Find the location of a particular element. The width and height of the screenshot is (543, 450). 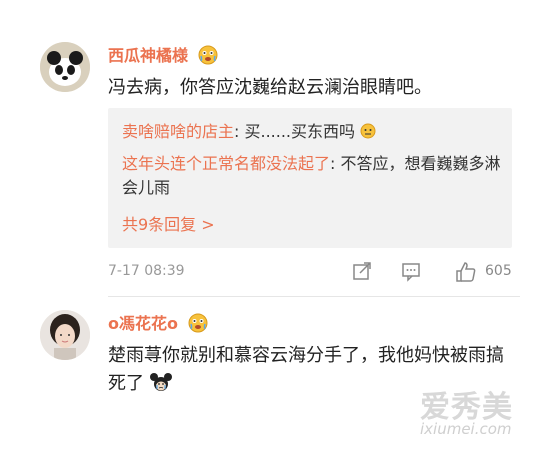

username: o馮花花o is located at coordinates (158, 323).